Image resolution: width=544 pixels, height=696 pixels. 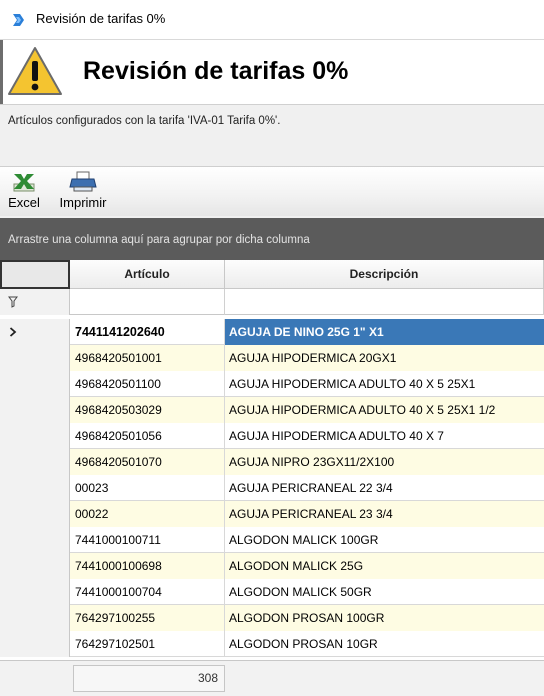 What do you see at coordinates (384, 274) in the screenshot?
I see `column-header-descripcion: Descripción` at bounding box center [384, 274].